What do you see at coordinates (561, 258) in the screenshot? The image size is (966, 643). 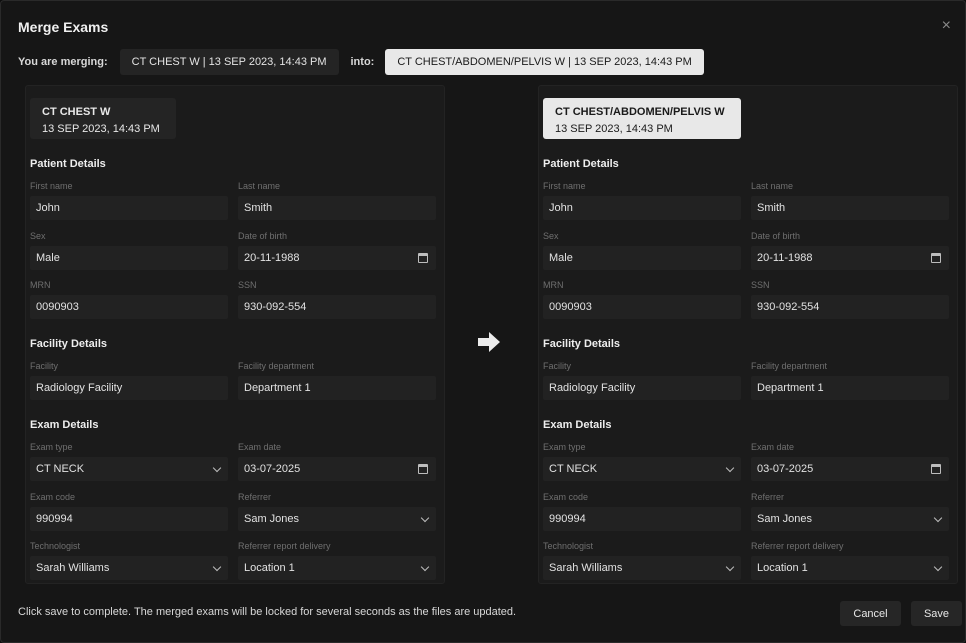 I see `field-value: Male` at bounding box center [561, 258].